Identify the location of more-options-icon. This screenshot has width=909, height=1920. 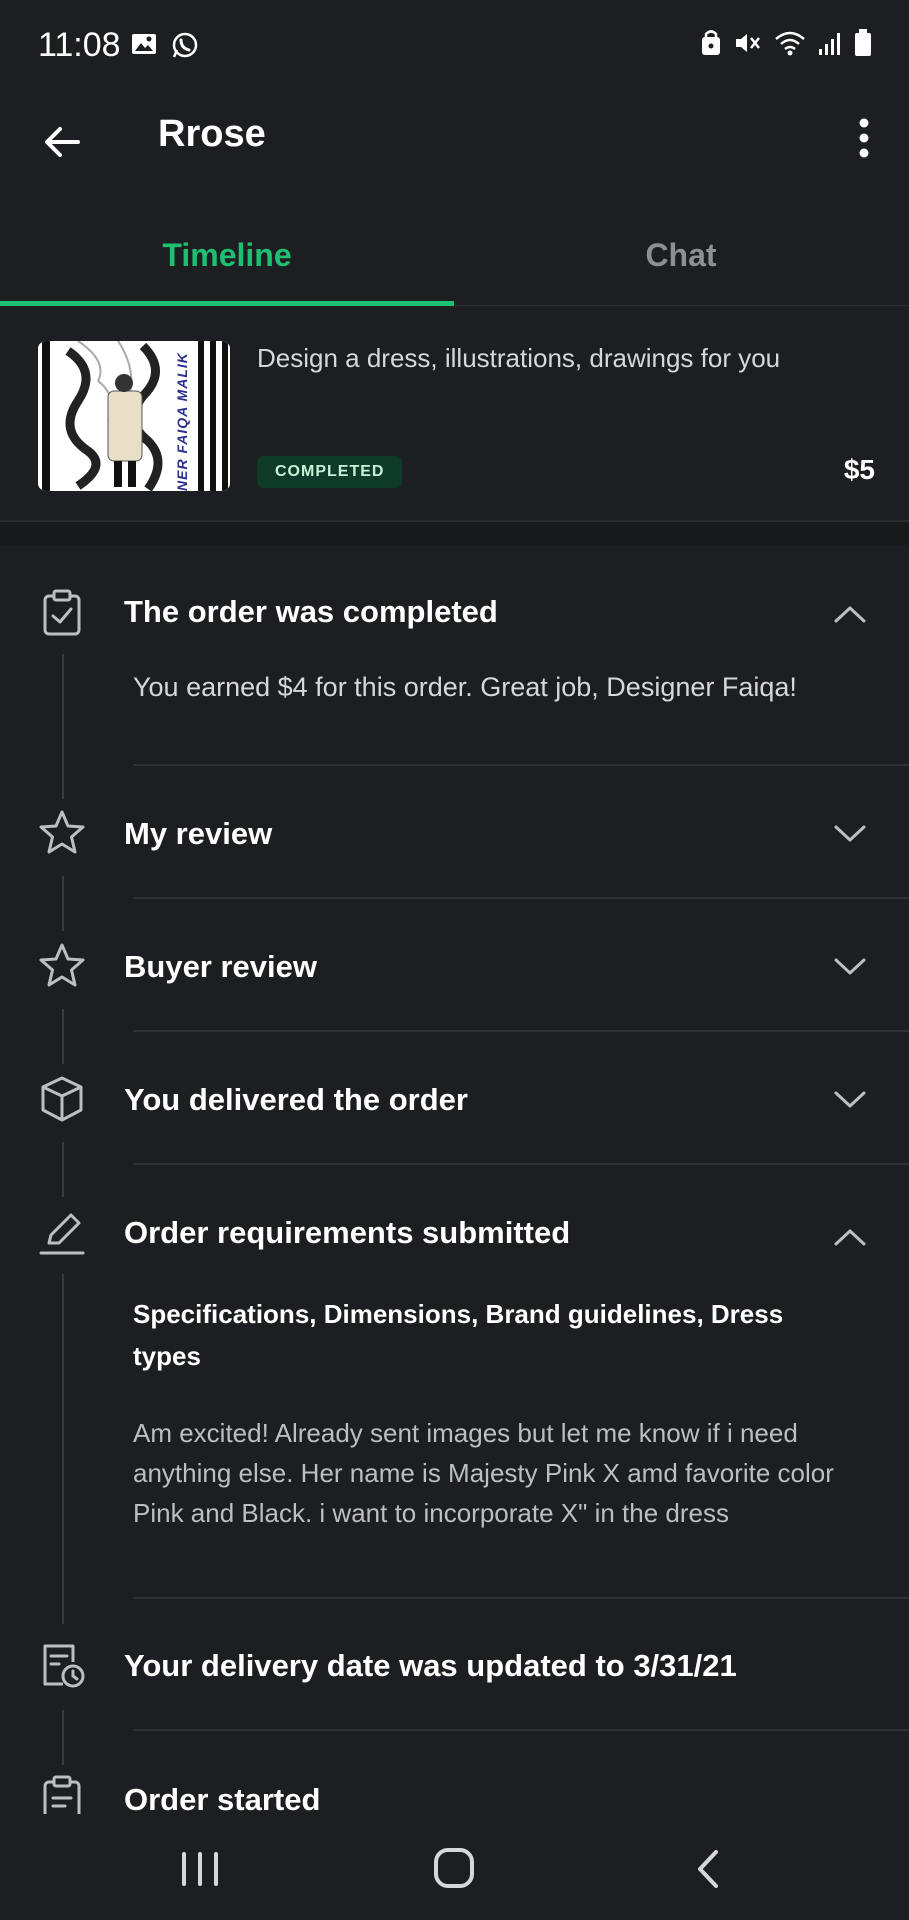
(864, 138).